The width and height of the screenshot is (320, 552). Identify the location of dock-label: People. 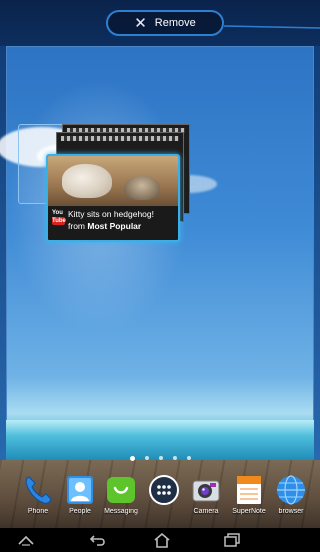
(80, 511).